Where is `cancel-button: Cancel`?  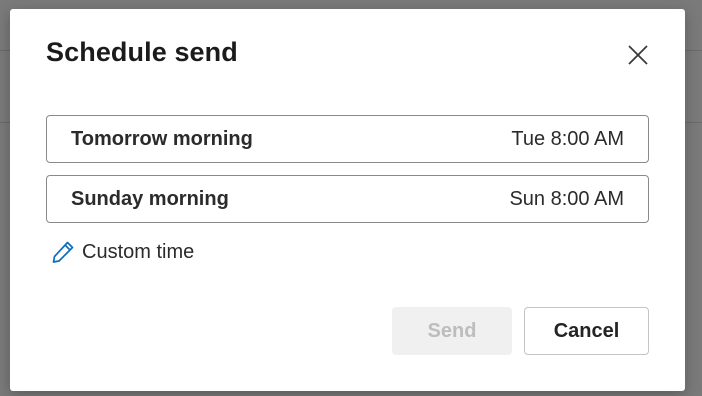 cancel-button: Cancel is located at coordinates (586, 331).